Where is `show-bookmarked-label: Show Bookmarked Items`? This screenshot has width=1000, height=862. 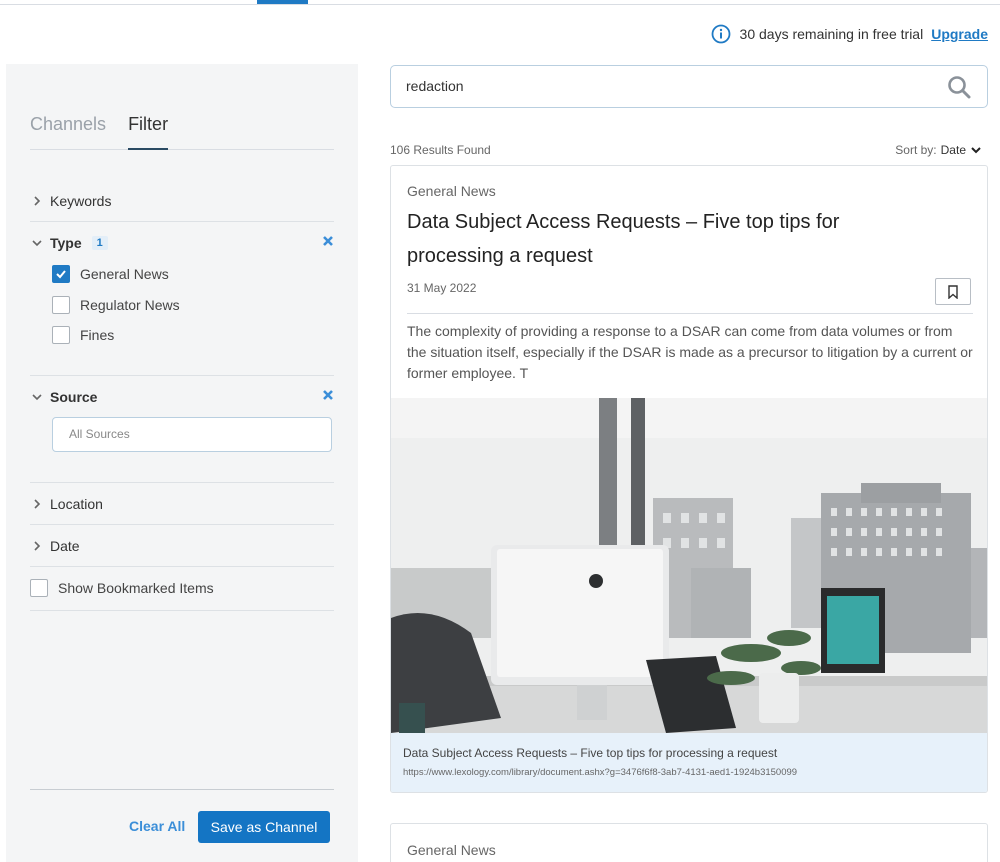 show-bookmarked-label: Show Bookmarked Items is located at coordinates (136, 588).